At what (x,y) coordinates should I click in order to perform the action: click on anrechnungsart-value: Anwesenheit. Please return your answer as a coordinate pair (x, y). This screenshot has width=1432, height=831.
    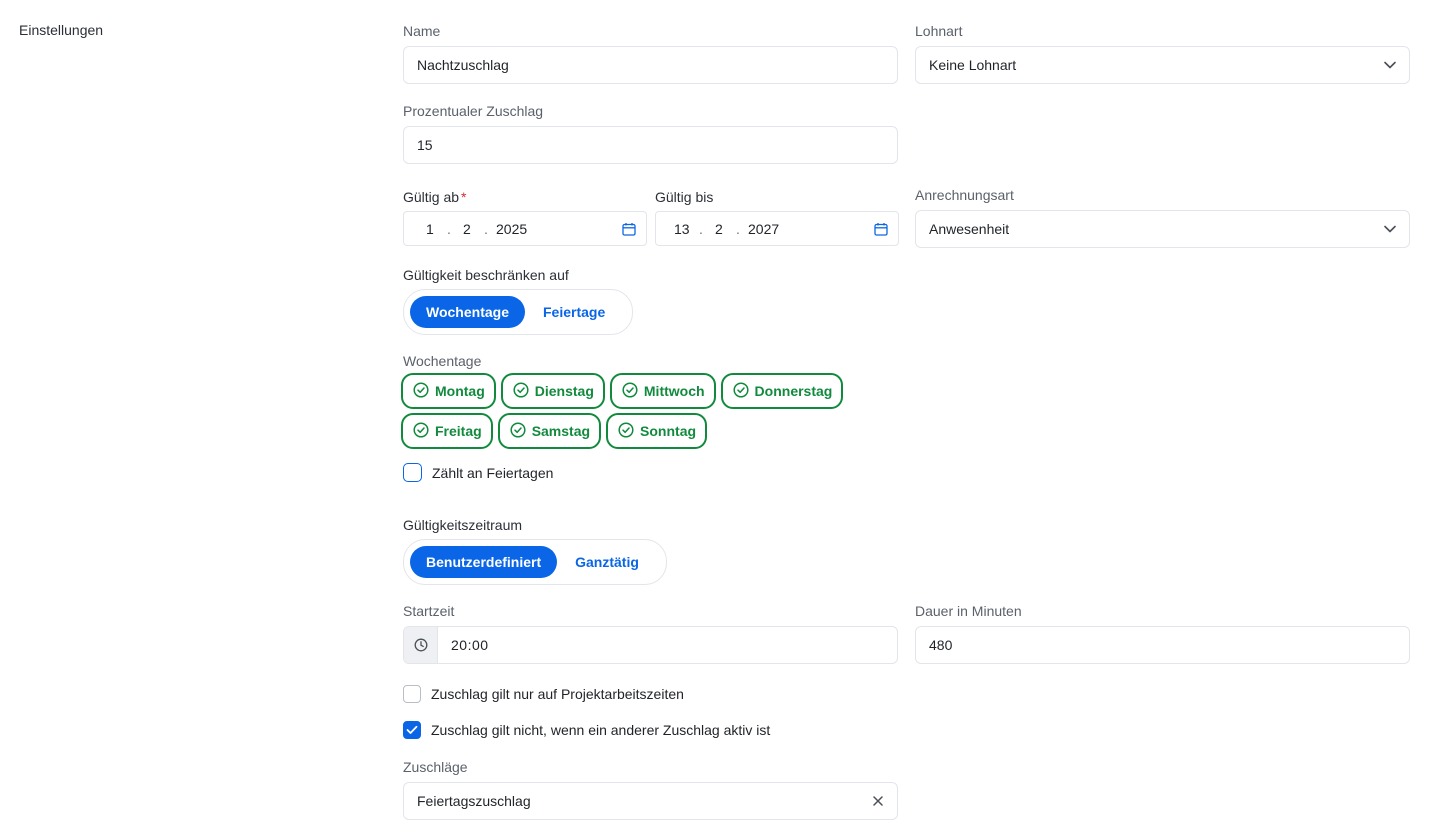
    Looking at the image, I should click on (969, 229).